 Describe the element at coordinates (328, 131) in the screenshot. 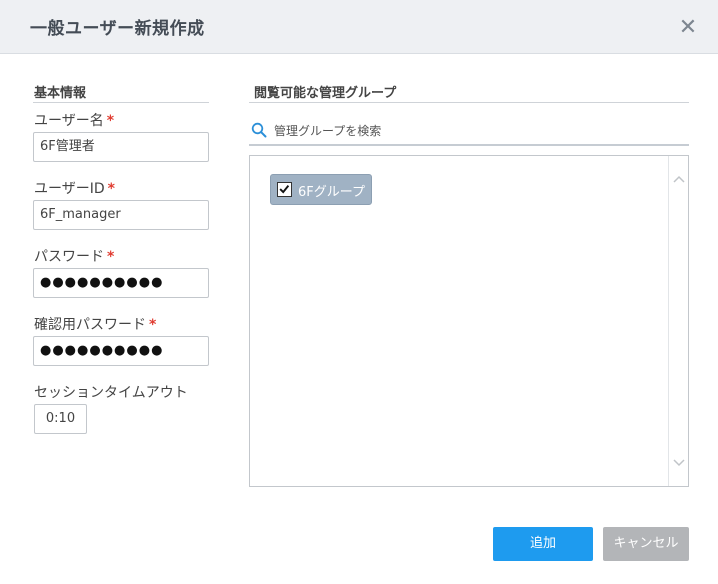

I see `group-search-placeholder: 管理グループを検索` at that location.